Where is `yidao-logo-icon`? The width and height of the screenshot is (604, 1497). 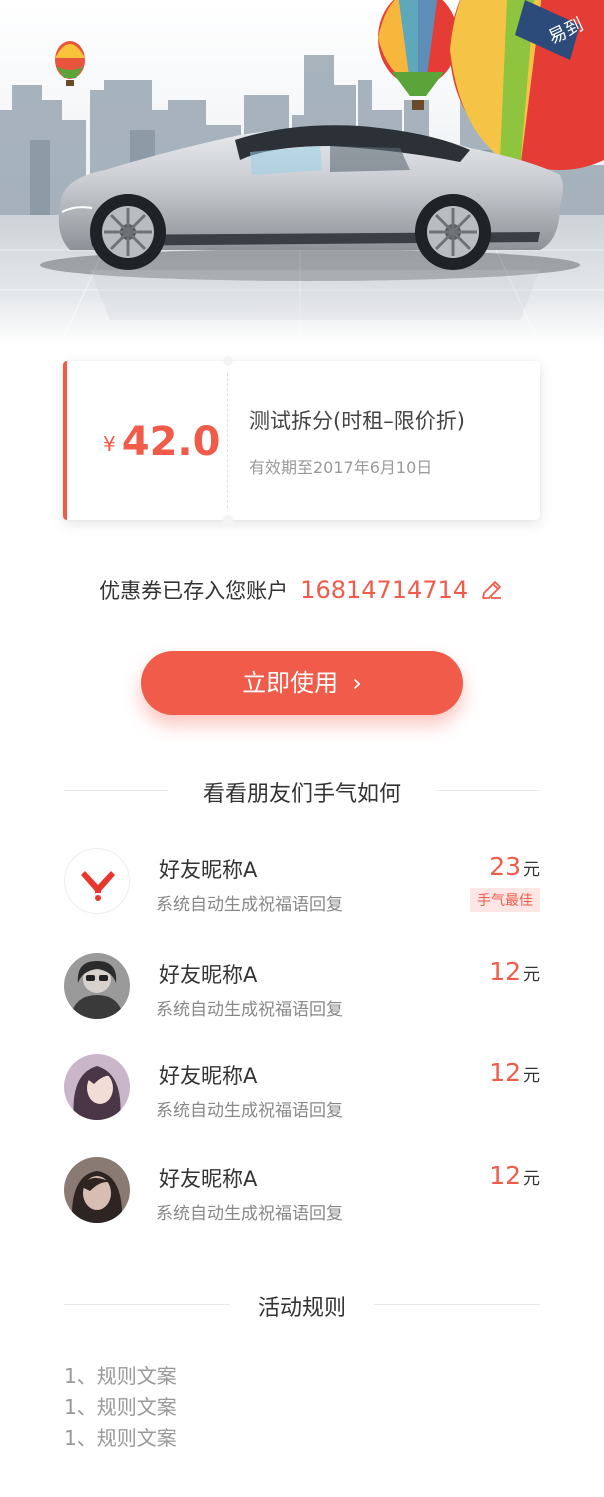 yidao-logo-icon is located at coordinates (98, 886).